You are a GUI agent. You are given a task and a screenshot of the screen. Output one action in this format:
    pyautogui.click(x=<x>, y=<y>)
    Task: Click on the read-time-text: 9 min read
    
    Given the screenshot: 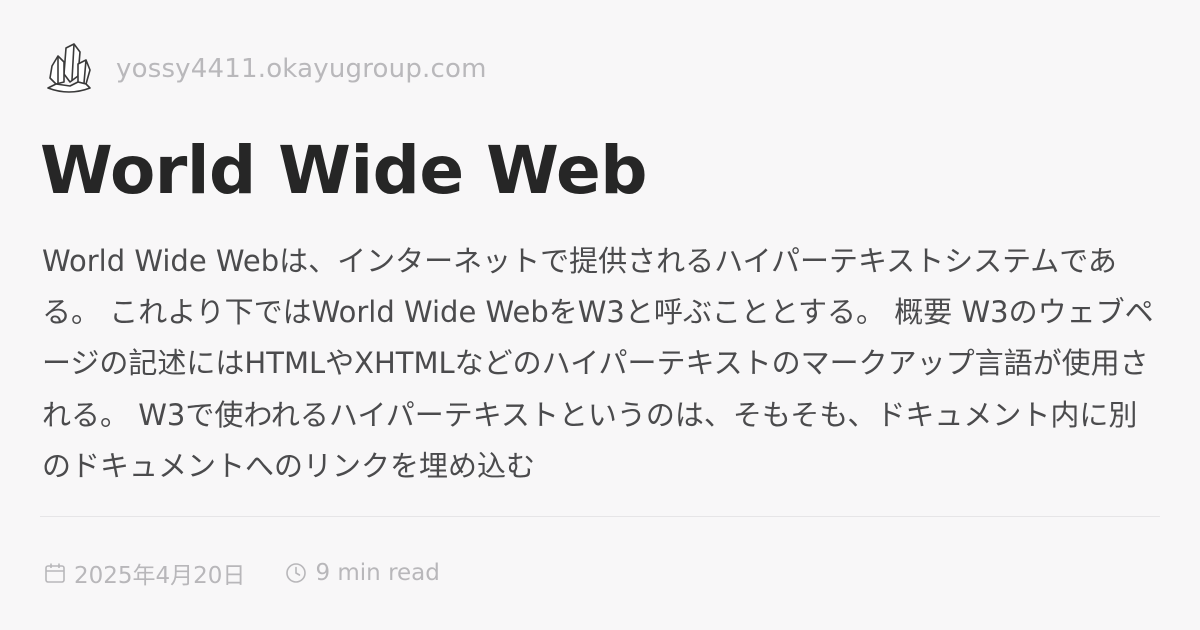 What is the action you would take?
    pyautogui.click(x=377, y=573)
    